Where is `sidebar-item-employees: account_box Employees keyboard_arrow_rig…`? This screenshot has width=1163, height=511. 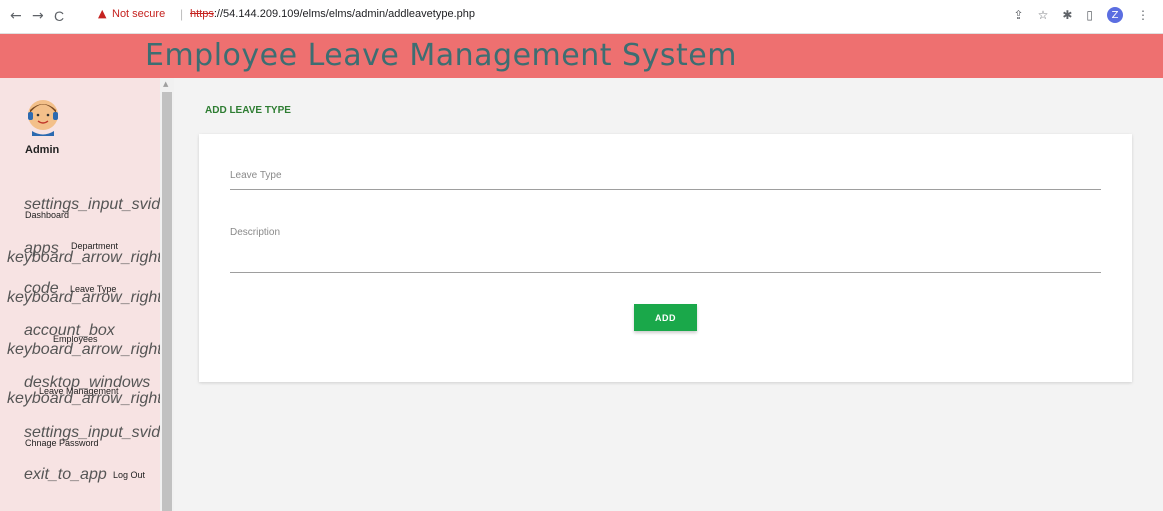 sidebar-item-employees: account_box Employees keyboard_arrow_rig… is located at coordinates (81, 340).